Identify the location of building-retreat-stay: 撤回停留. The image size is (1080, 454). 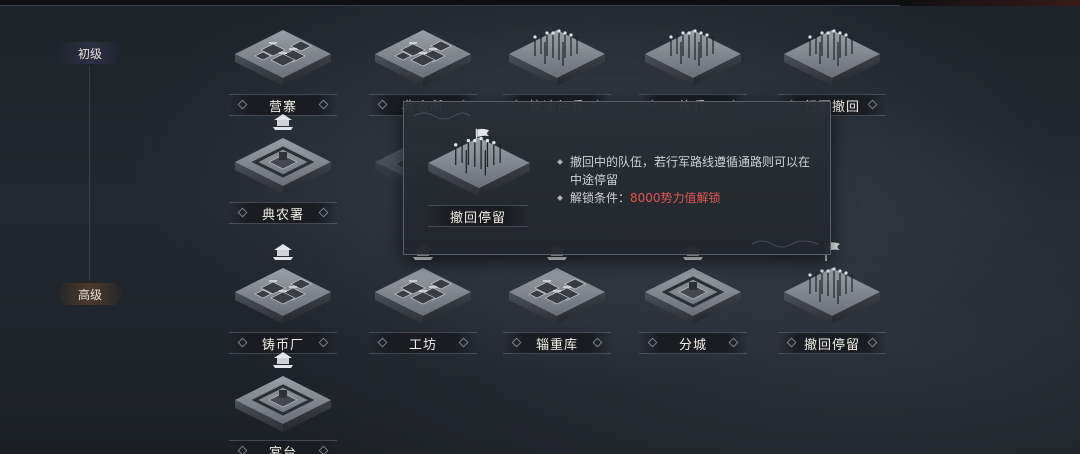
(832, 313).